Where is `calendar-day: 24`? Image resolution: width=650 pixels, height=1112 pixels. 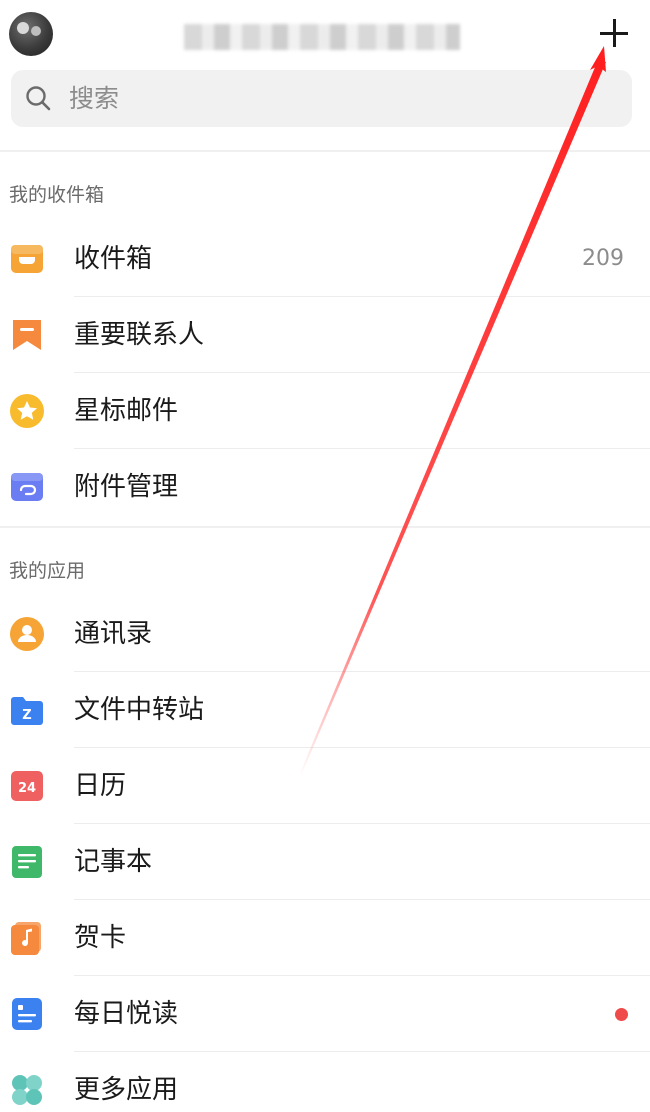
calendar-day: 24 is located at coordinates (27, 788).